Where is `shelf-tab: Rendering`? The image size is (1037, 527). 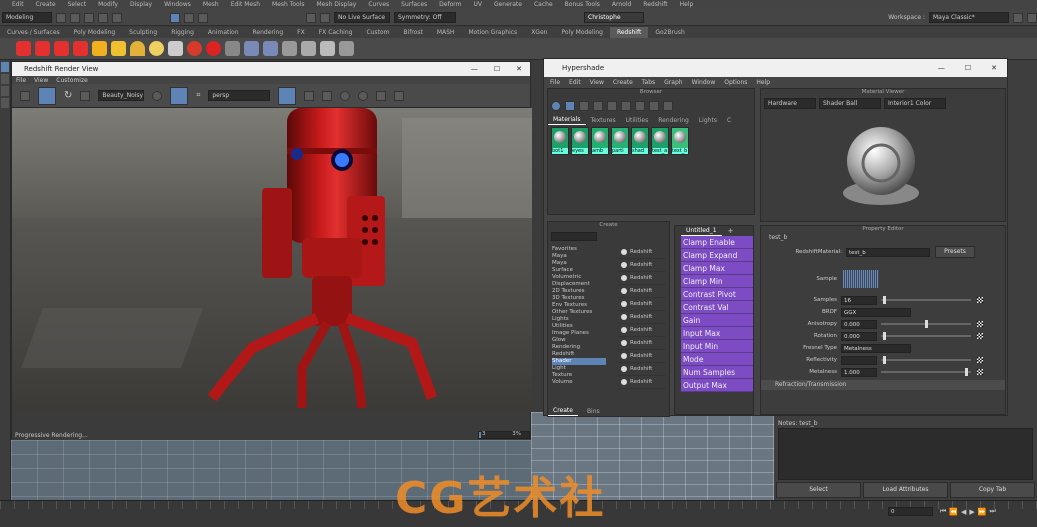 shelf-tab: Rendering is located at coordinates (268, 32).